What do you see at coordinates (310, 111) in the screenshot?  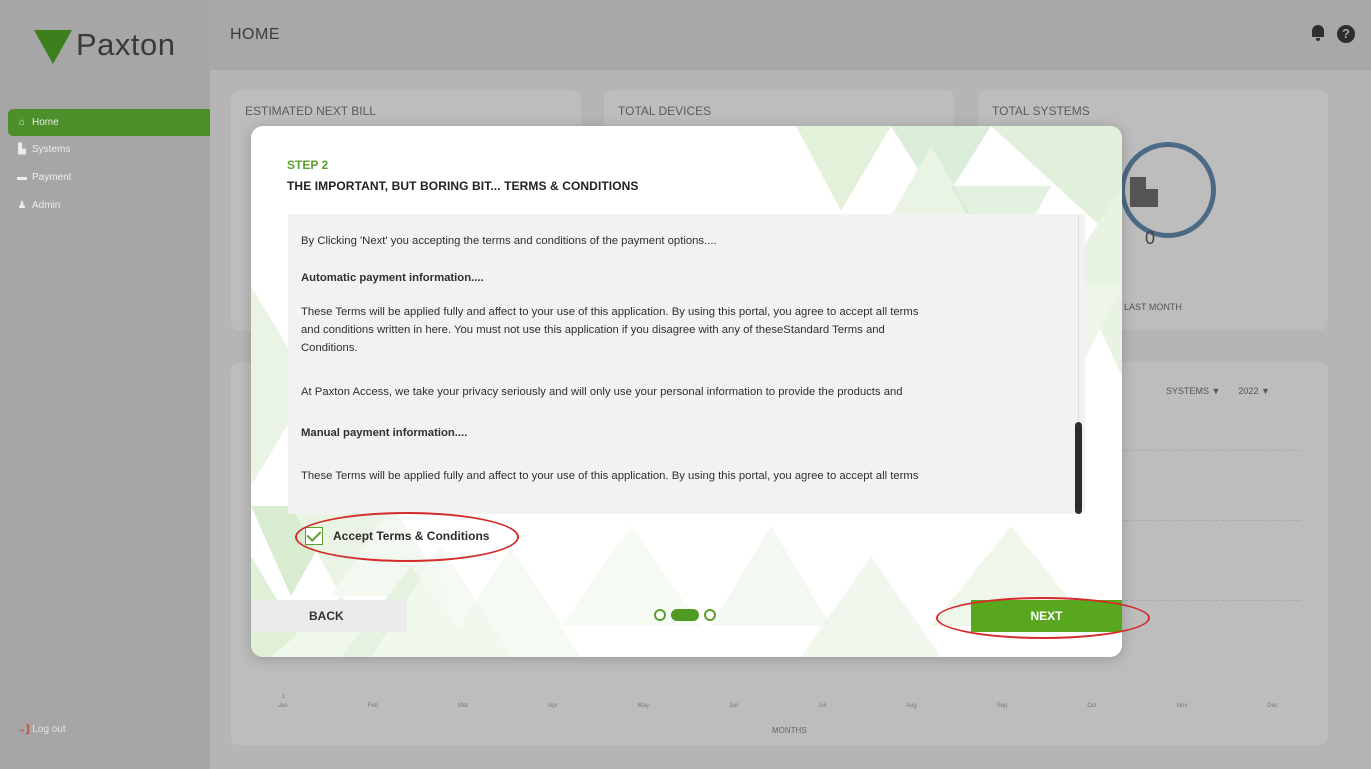 I see `card-title: ESTIMATED NEXT BILL` at bounding box center [310, 111].